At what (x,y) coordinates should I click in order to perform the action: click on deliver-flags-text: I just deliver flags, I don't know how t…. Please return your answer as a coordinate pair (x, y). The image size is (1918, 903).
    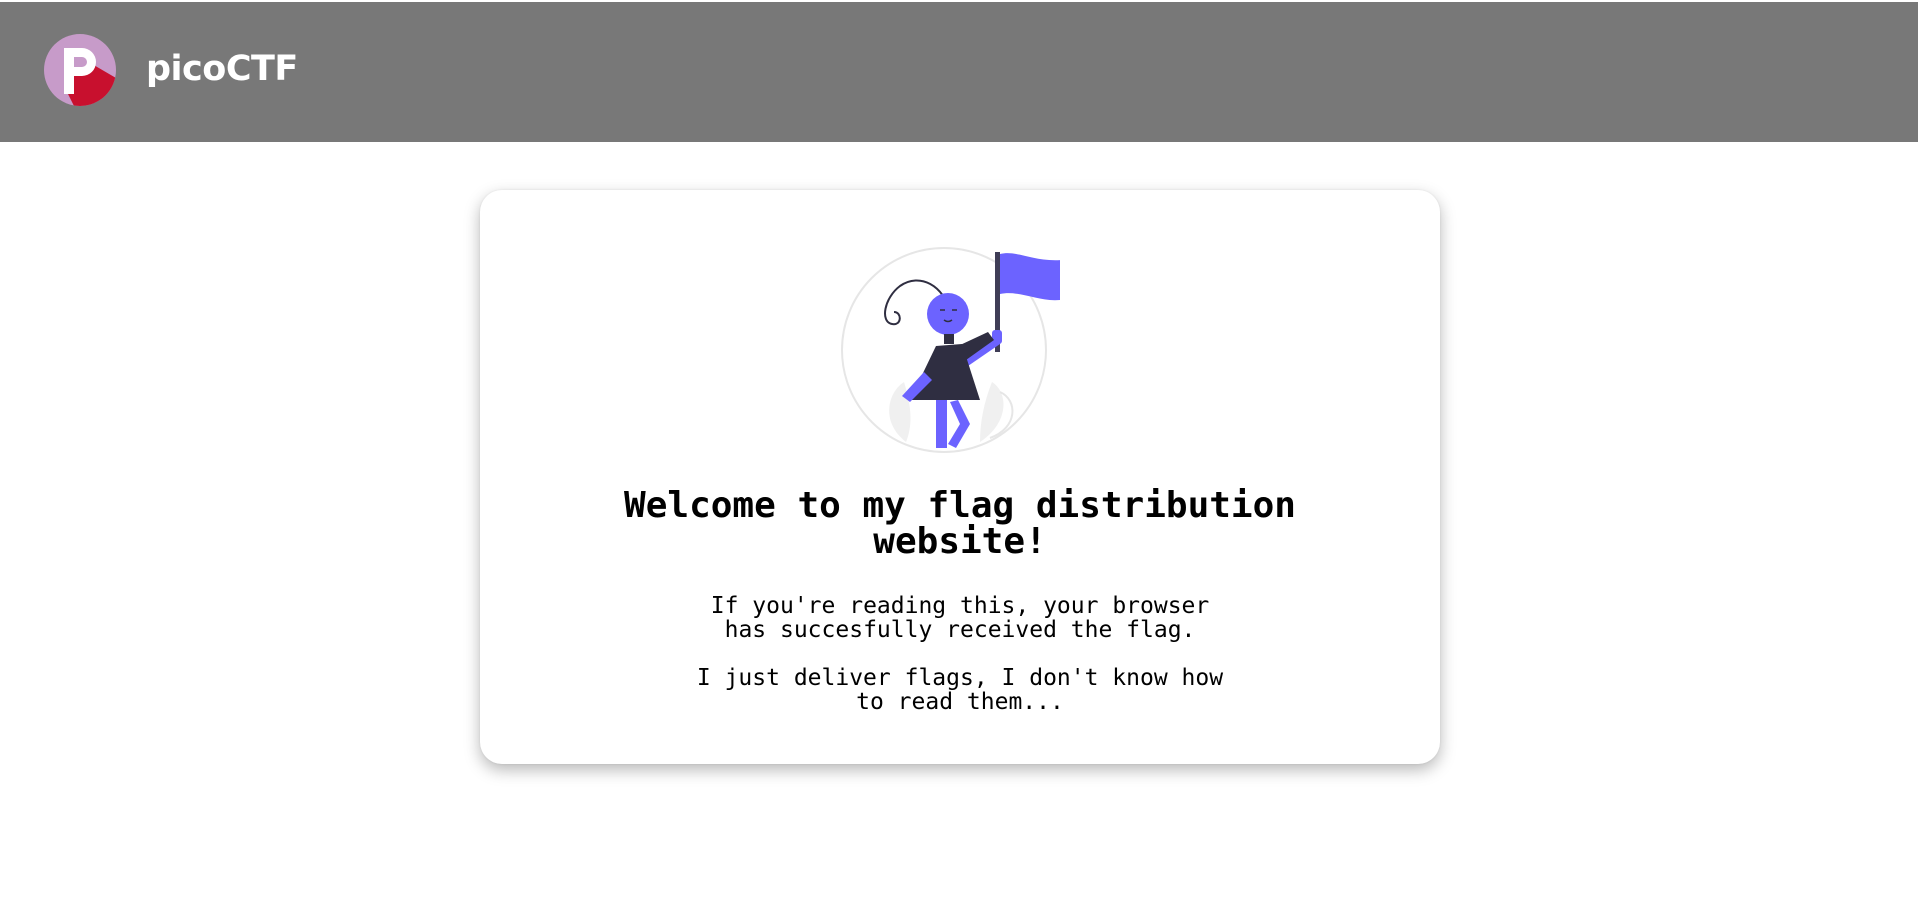
    Looking at the image, I should click on (960, 690).